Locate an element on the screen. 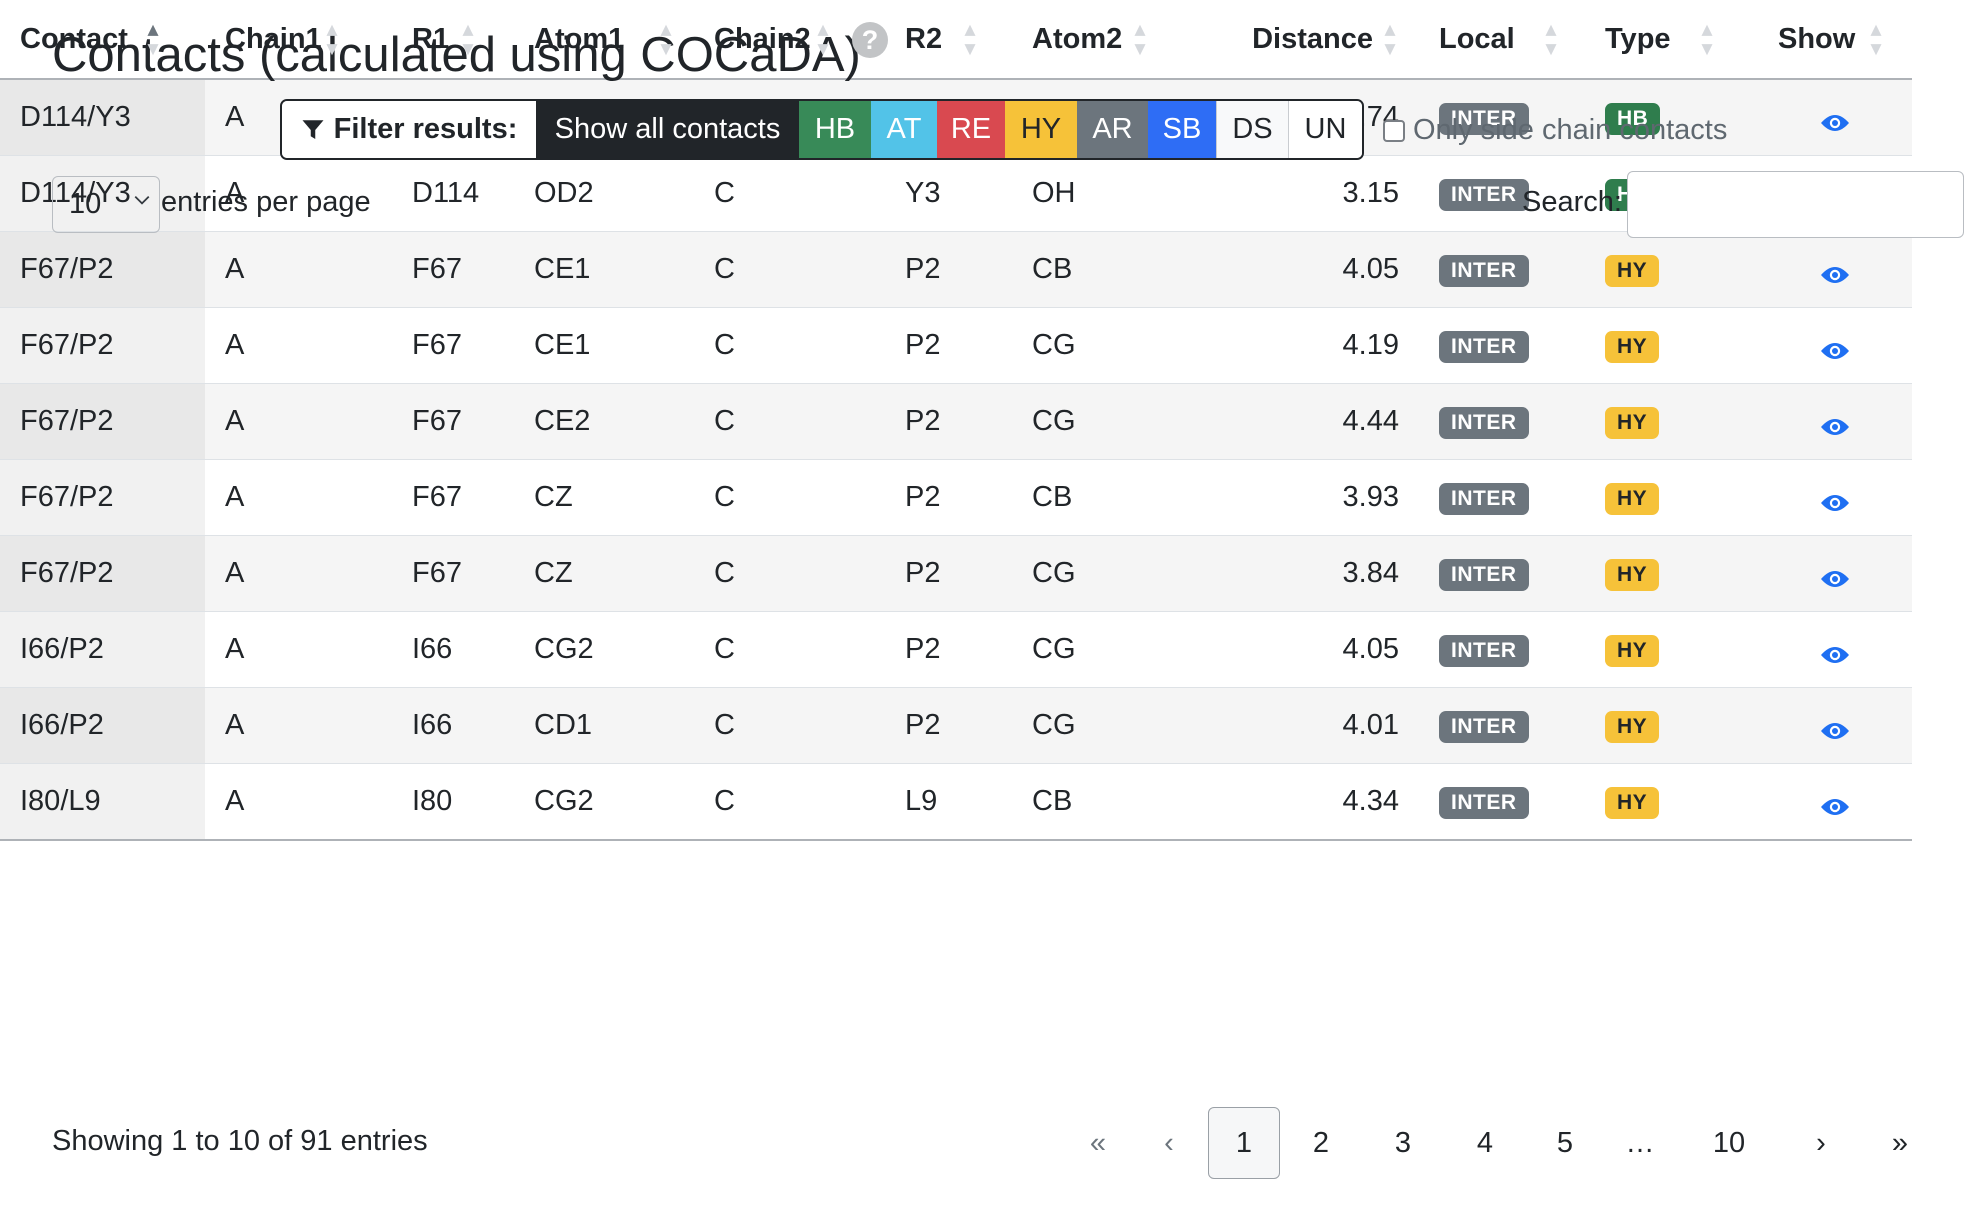 Image resolution: width=1986 pixels, height=1220 pixels. page-3-button: 3 is located at coordinates (1403, 1143).